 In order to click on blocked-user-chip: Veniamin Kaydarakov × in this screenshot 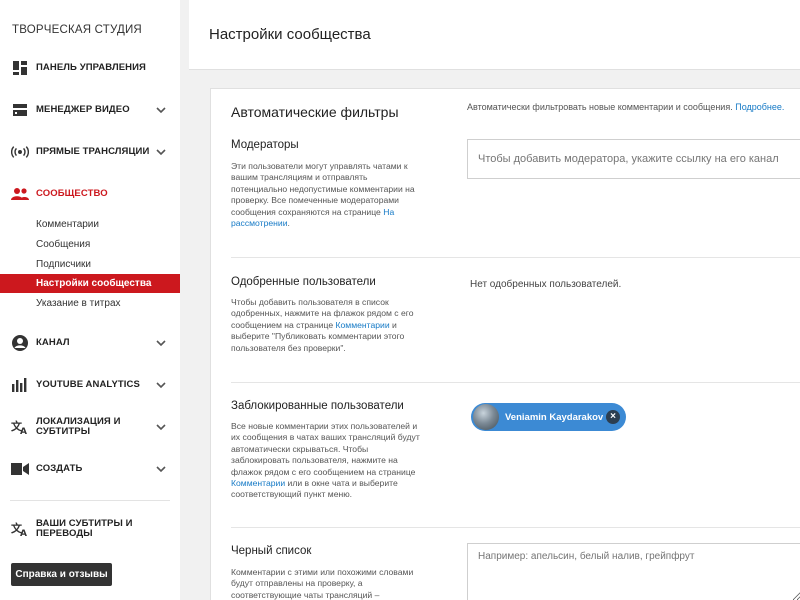, I will do `click(548, 417)`.